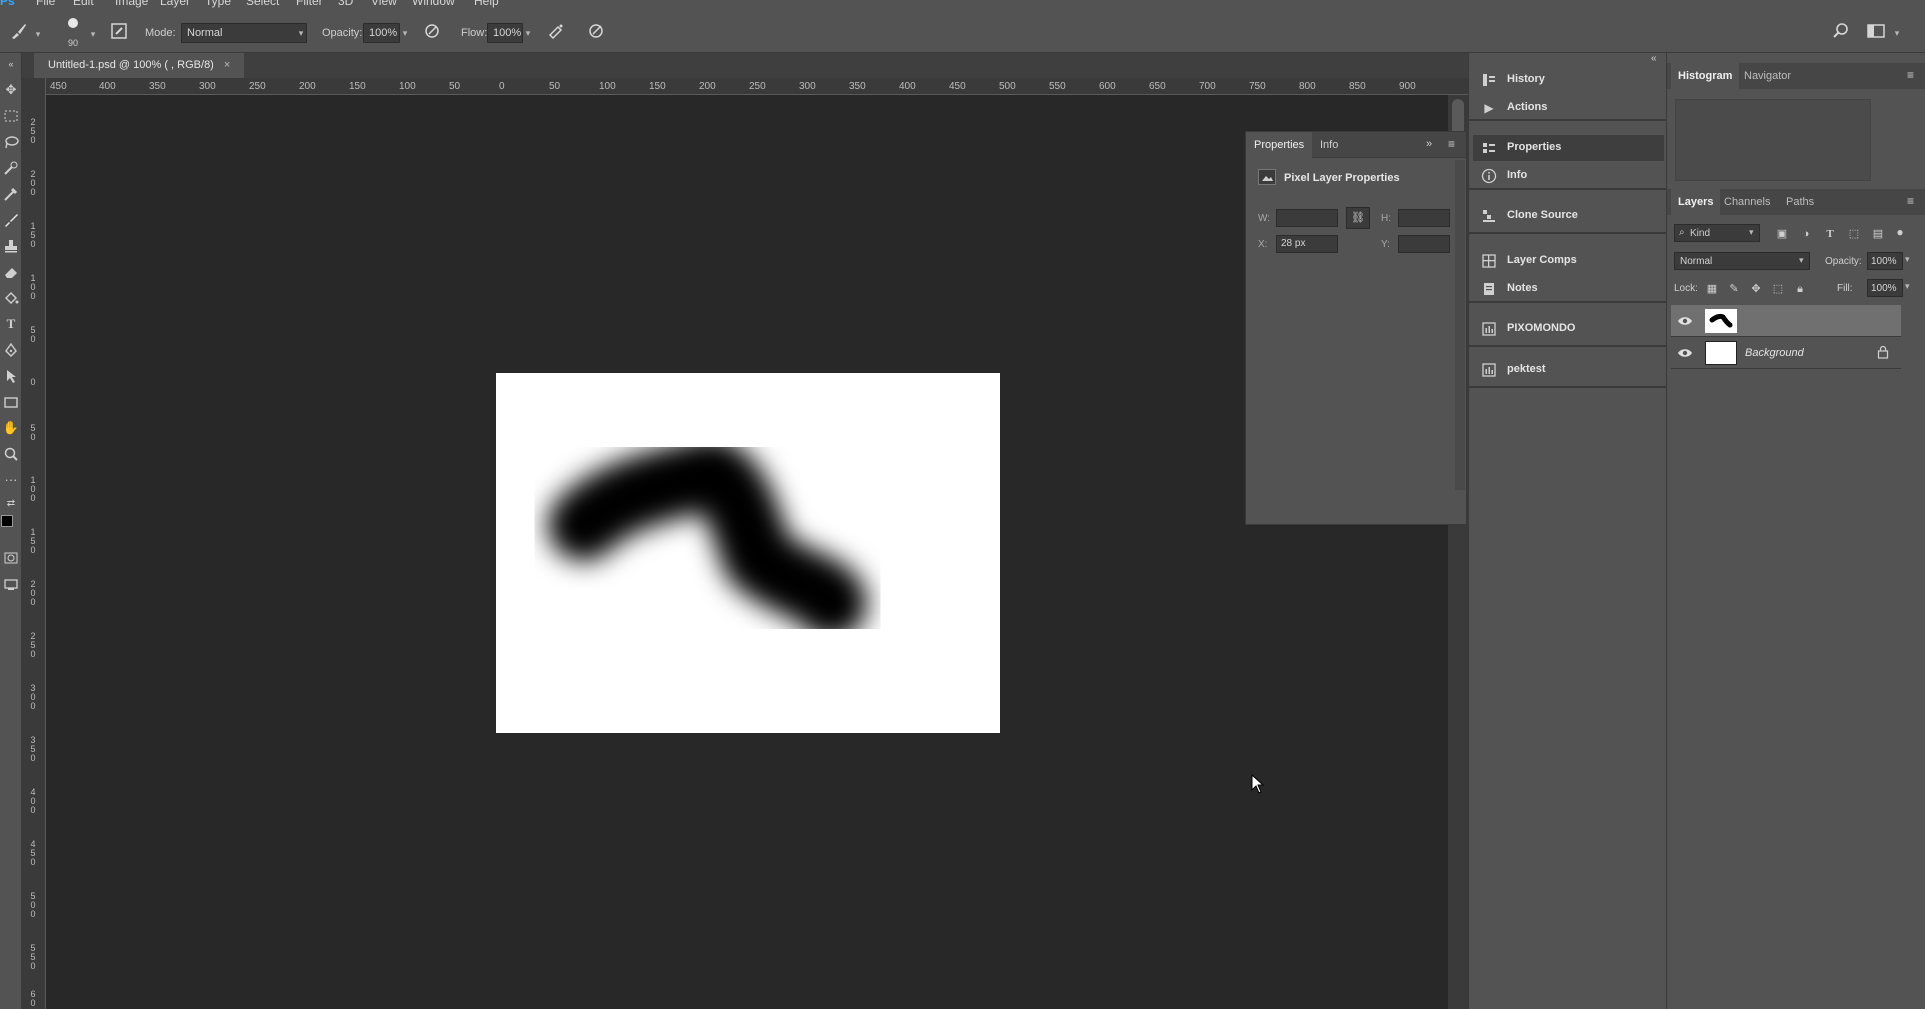 The image size is (1925, 1009). What do you see at coordinates (1885, 261) in the screenshot?
I see `layer-opacity-input: 100%` at bounding box center [1885, 261].